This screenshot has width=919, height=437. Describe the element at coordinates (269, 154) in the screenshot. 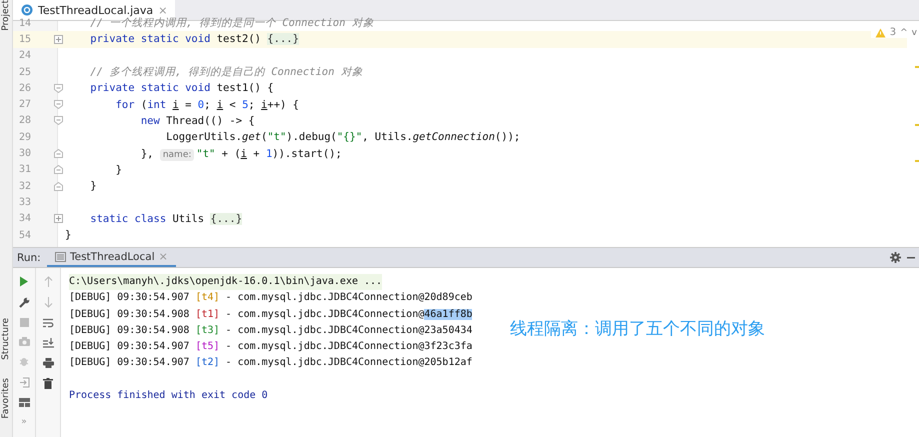

I see `code-token: 1` at that location.